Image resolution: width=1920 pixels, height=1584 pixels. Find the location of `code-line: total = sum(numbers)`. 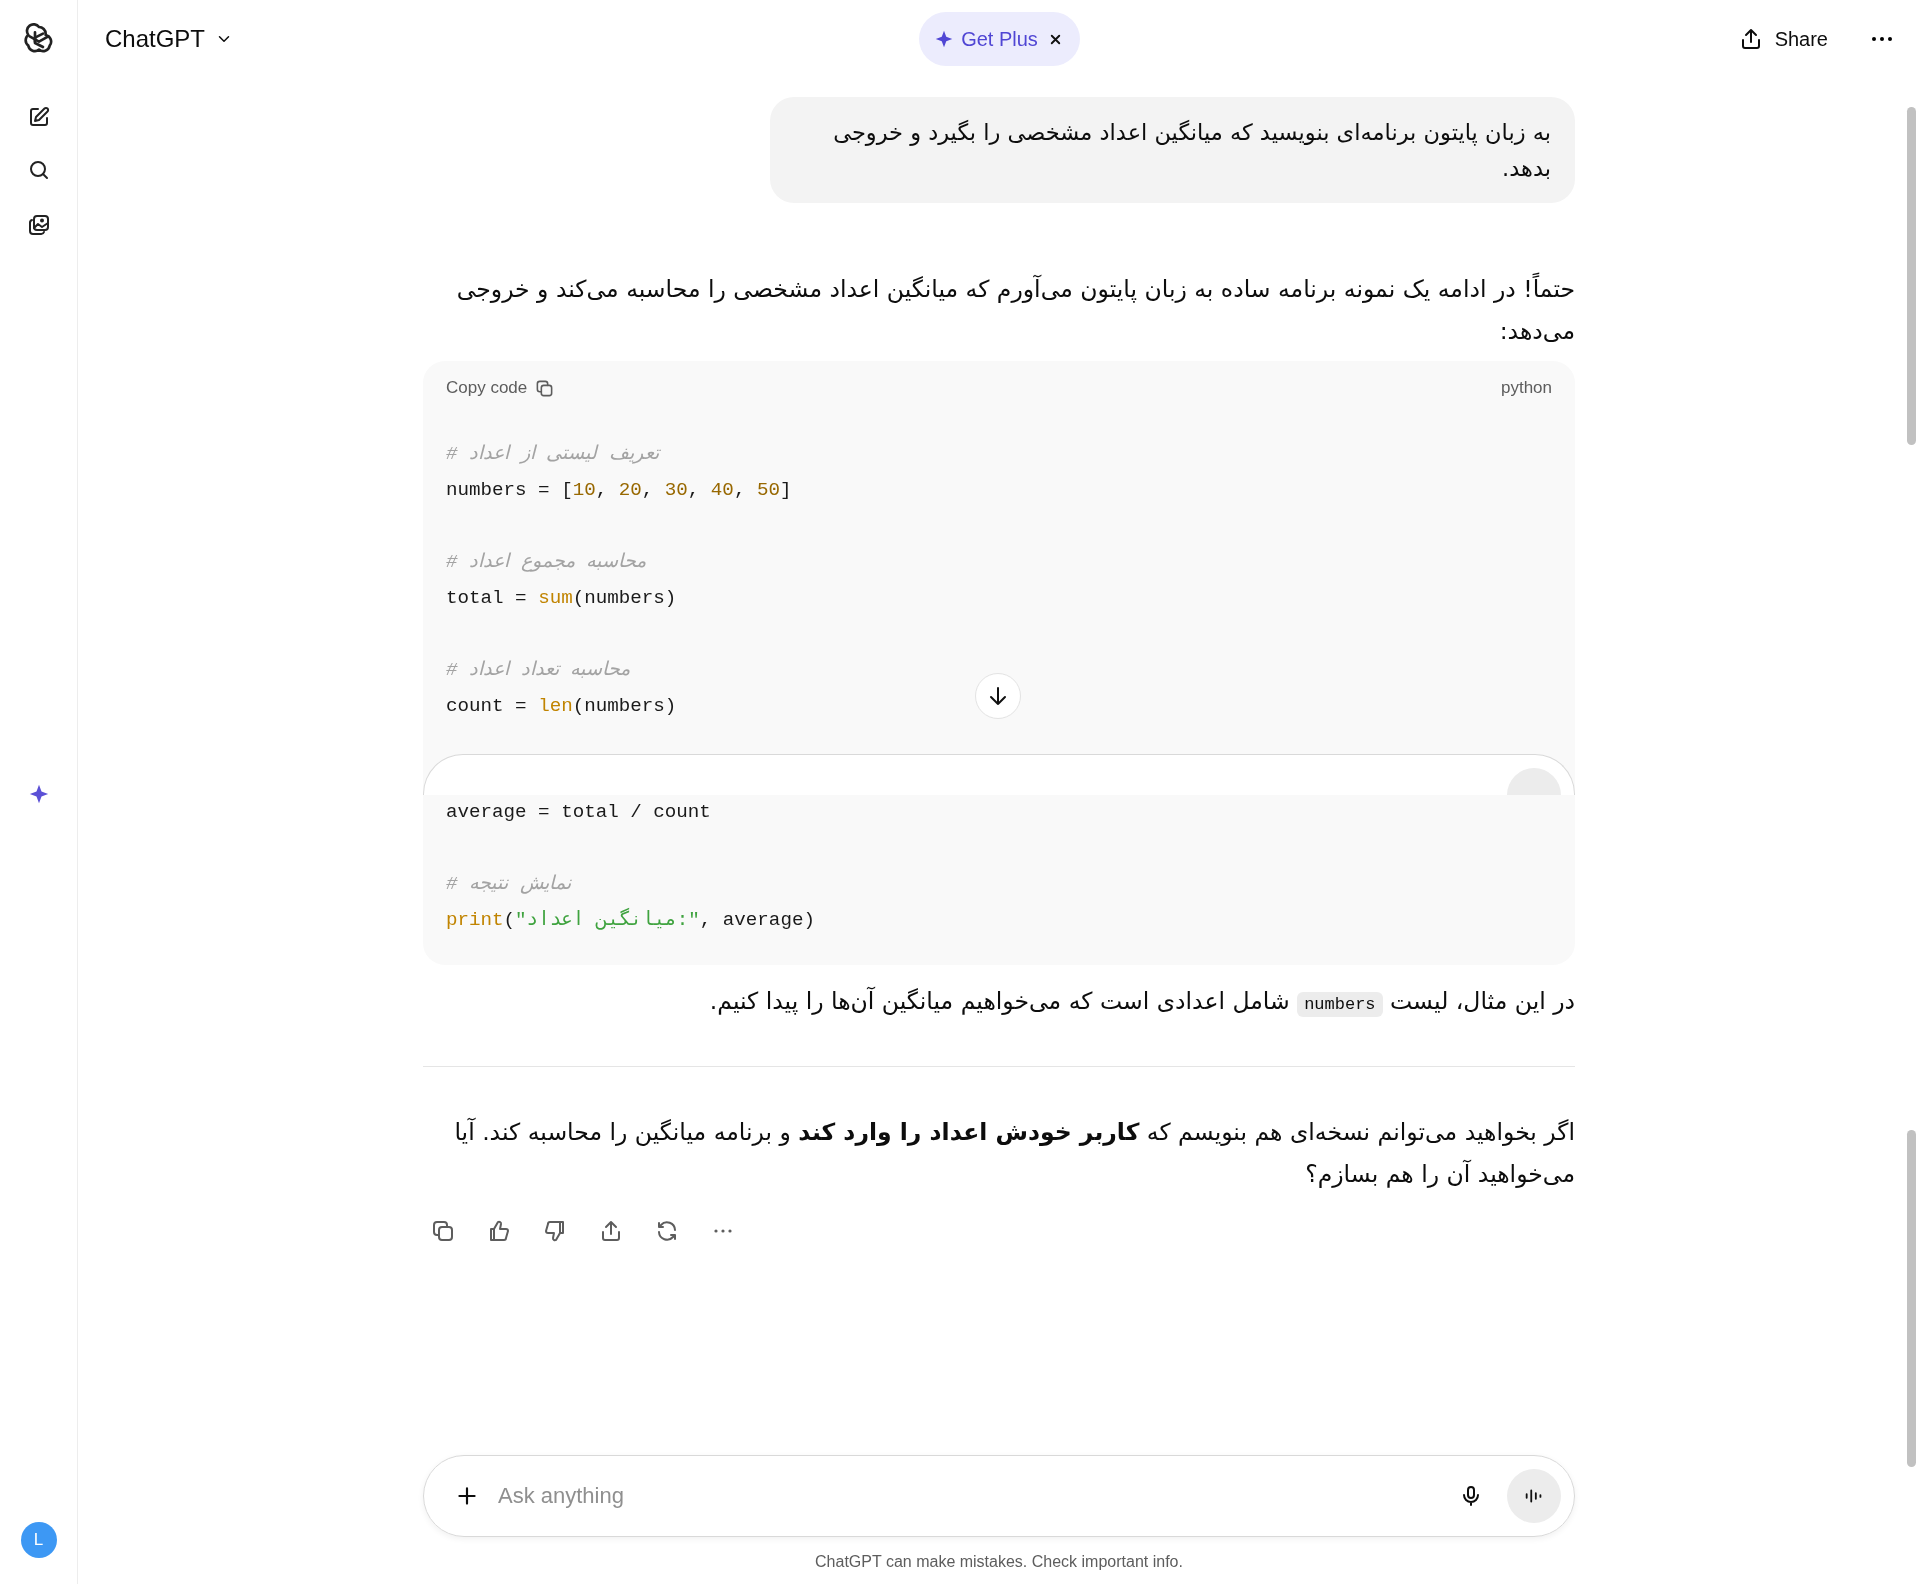

code-line: total = sum(numbers) is located at coordinates (561, 598).